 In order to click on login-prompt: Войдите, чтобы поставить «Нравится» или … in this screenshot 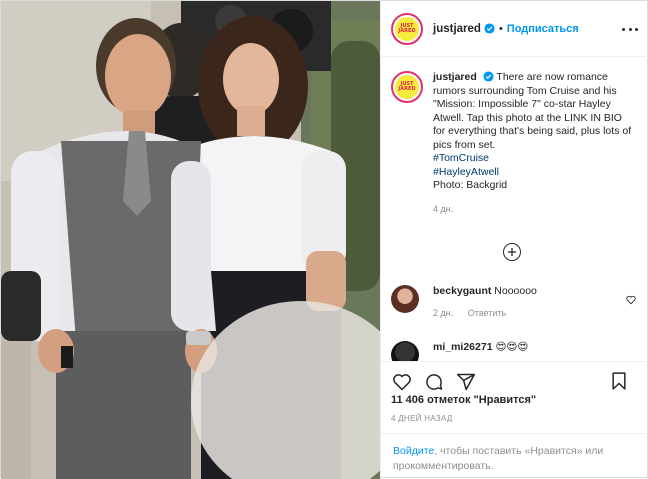, I will do `click(514, 456)`.